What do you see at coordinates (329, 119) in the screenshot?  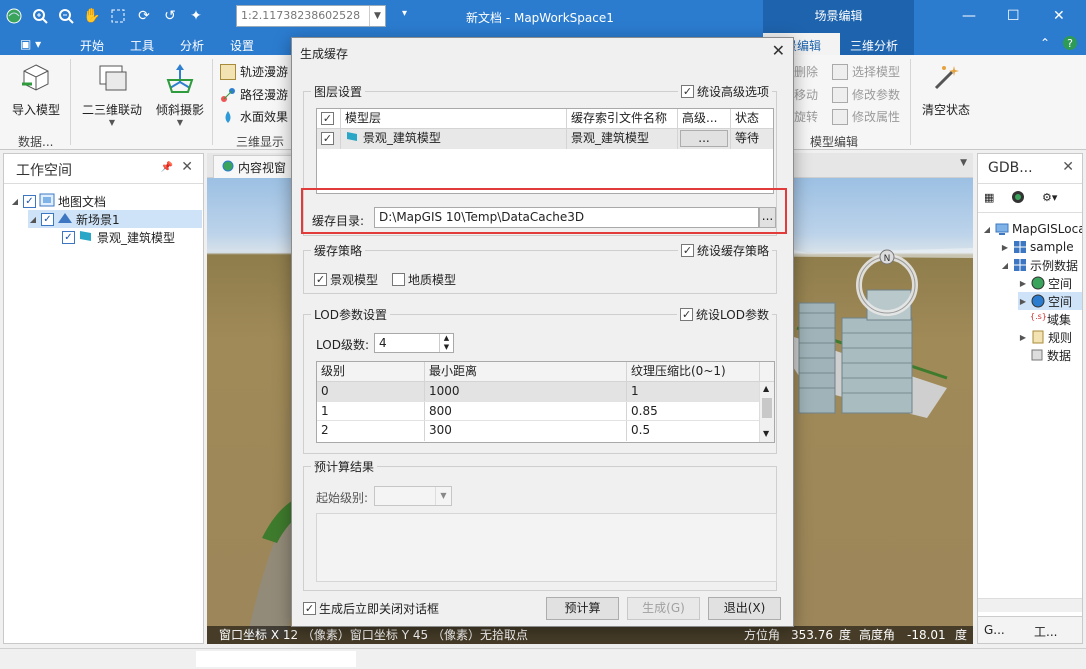 I see `select-all-checkbox-cell: ✓` at bounding box center [329, 119].